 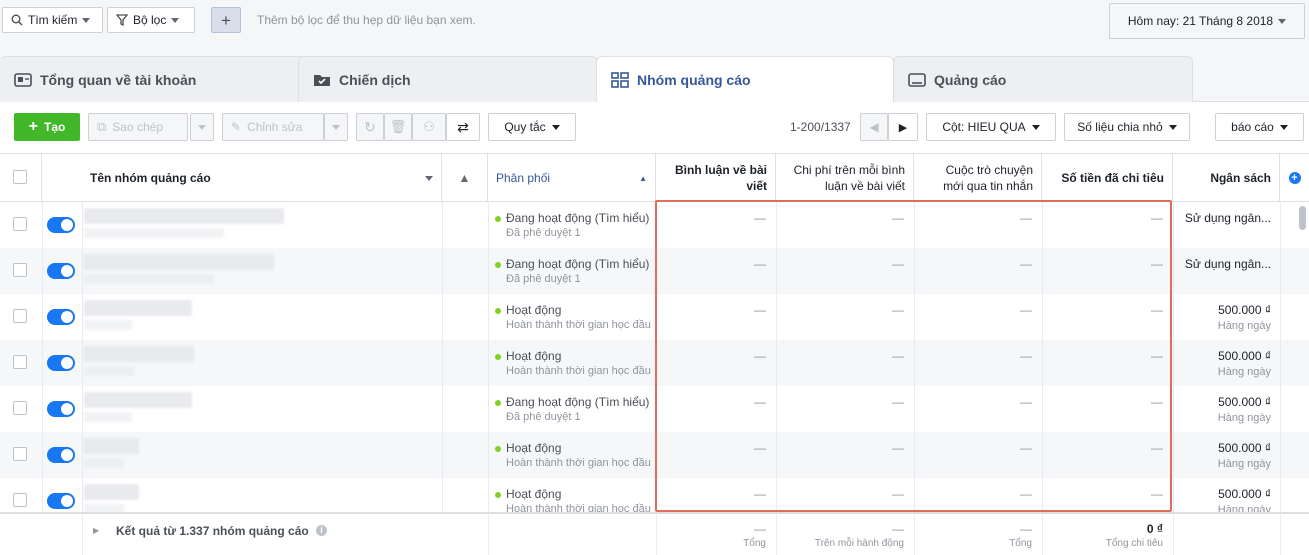 What do you see at coordinates (429, 127) in the screenshot?
I see `ab-test-button: ⚇` at bounding box center [429, 127].